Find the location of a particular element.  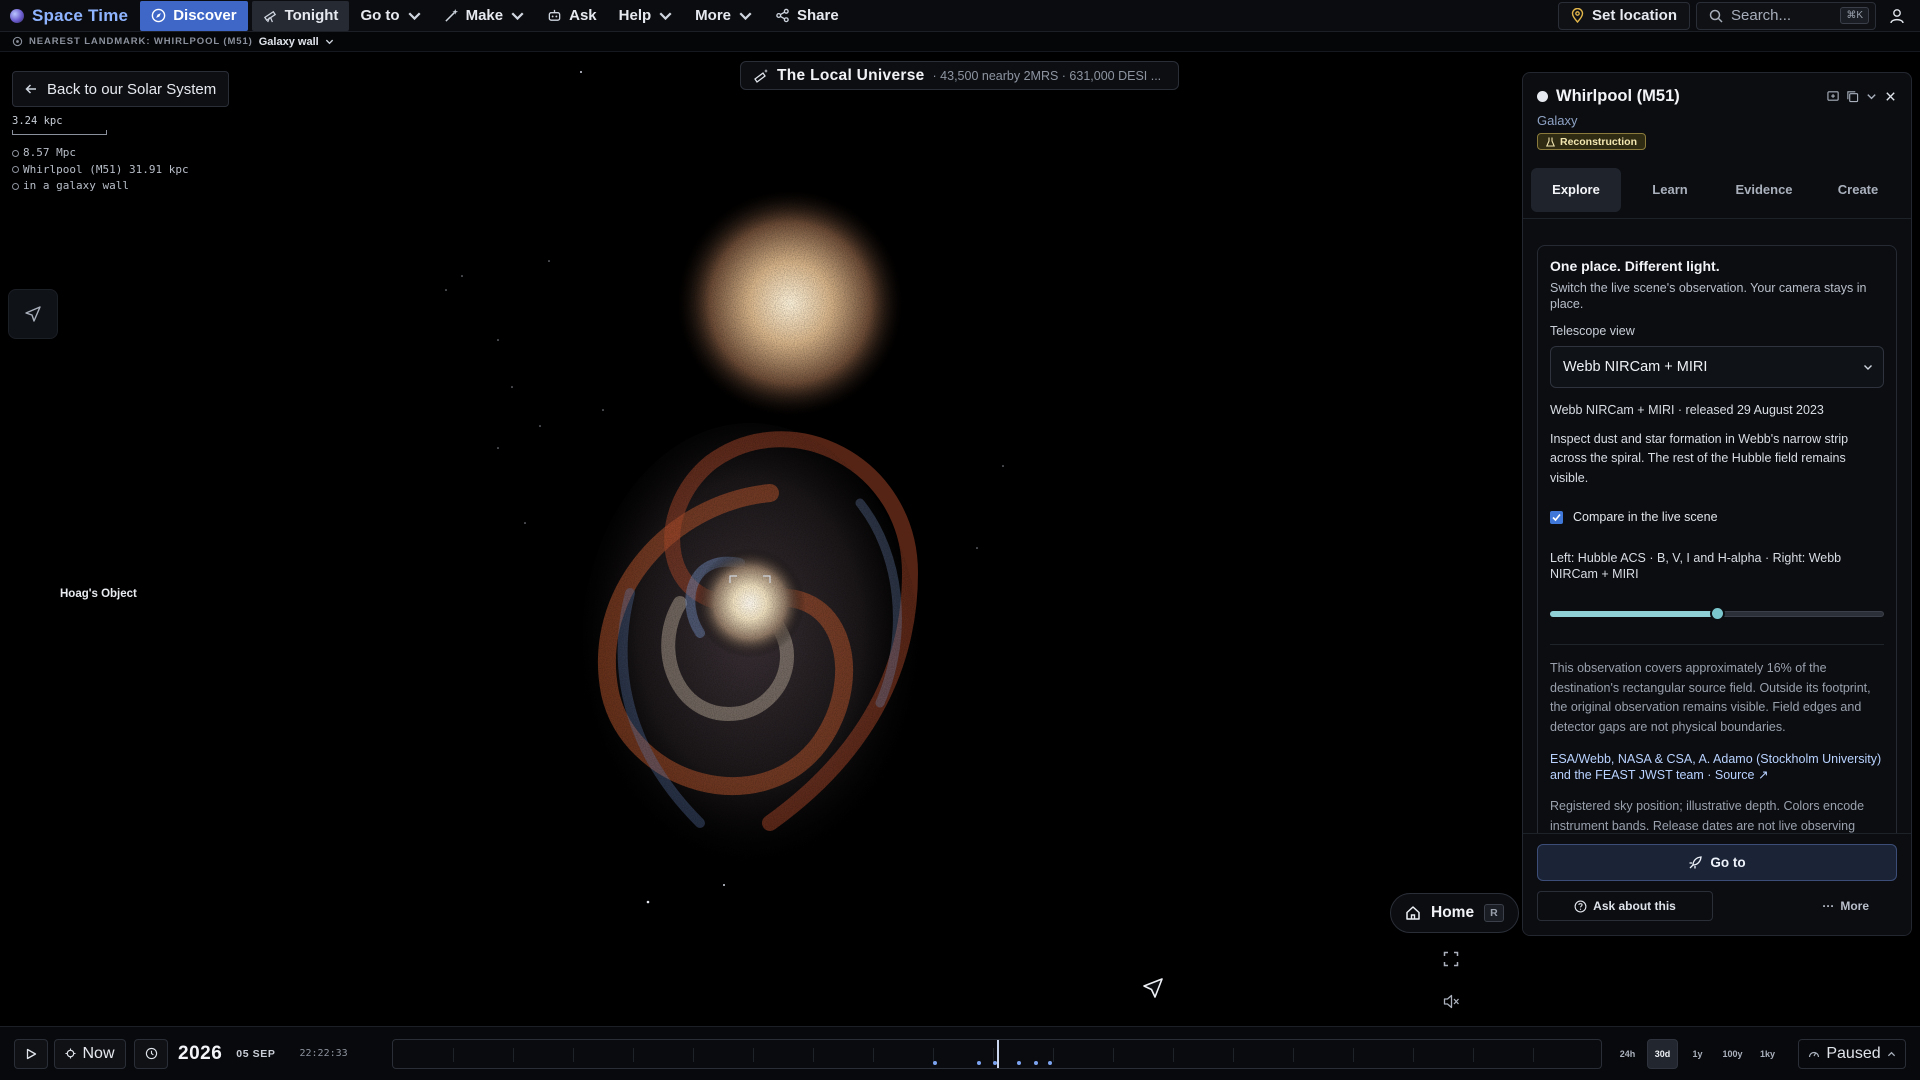

planet-logo-icon is located at coordinates (17, 15).